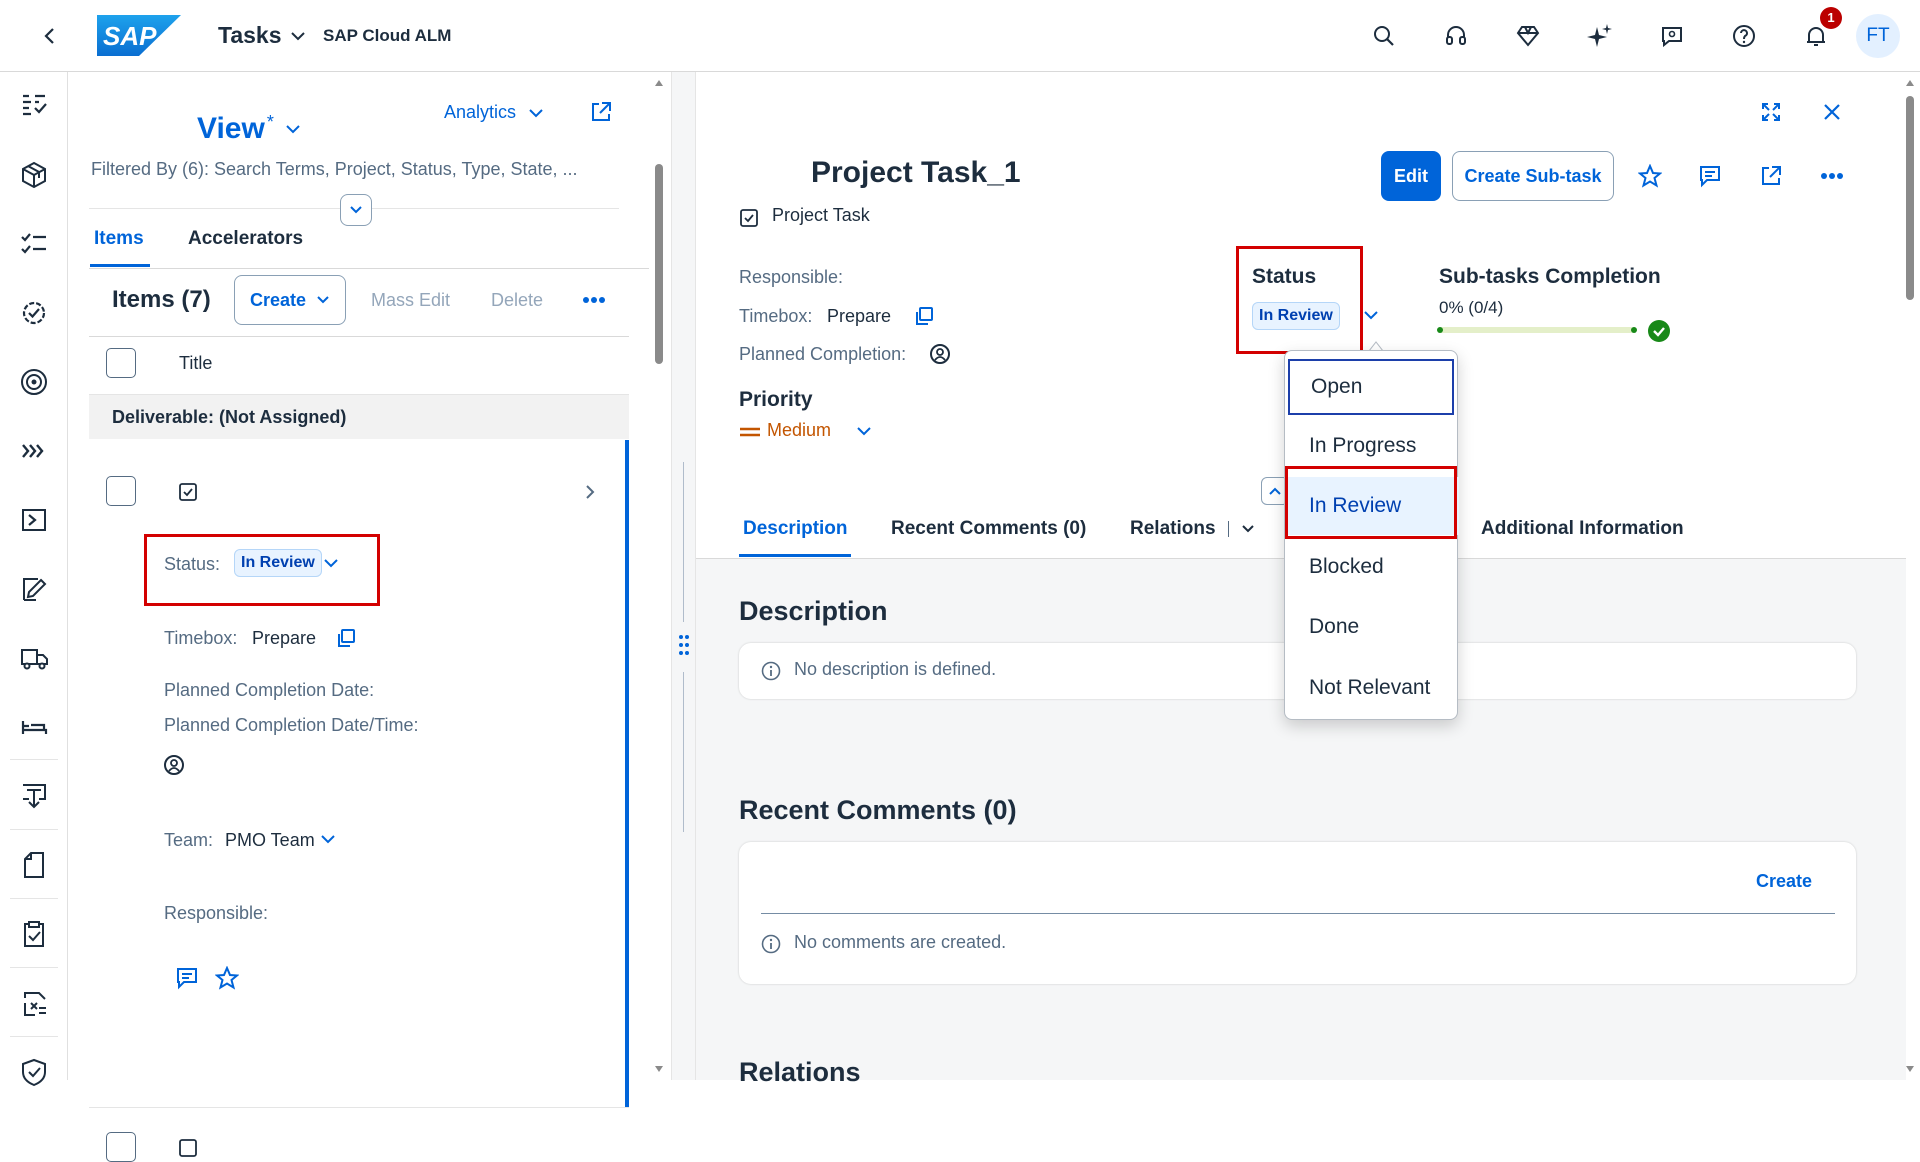 The image size is (1920, 1162). What do you see at coordinates (34, 313) in the screenshot?
I see `settings-check-icon` at bounding box center [34, 313].